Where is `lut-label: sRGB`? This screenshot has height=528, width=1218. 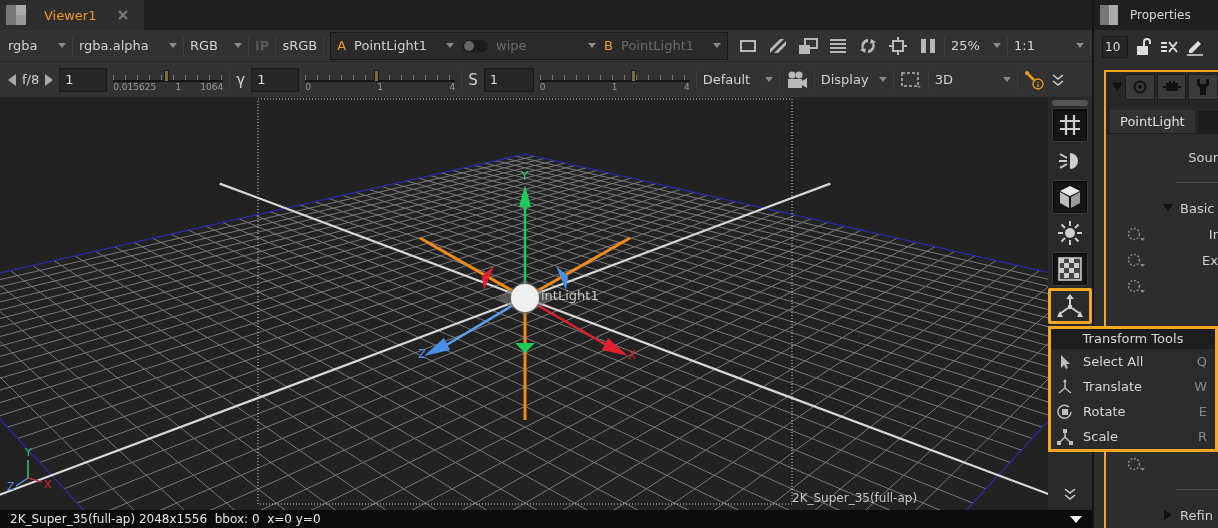
lut-label: sRGB is located at coordinates (300, 45).